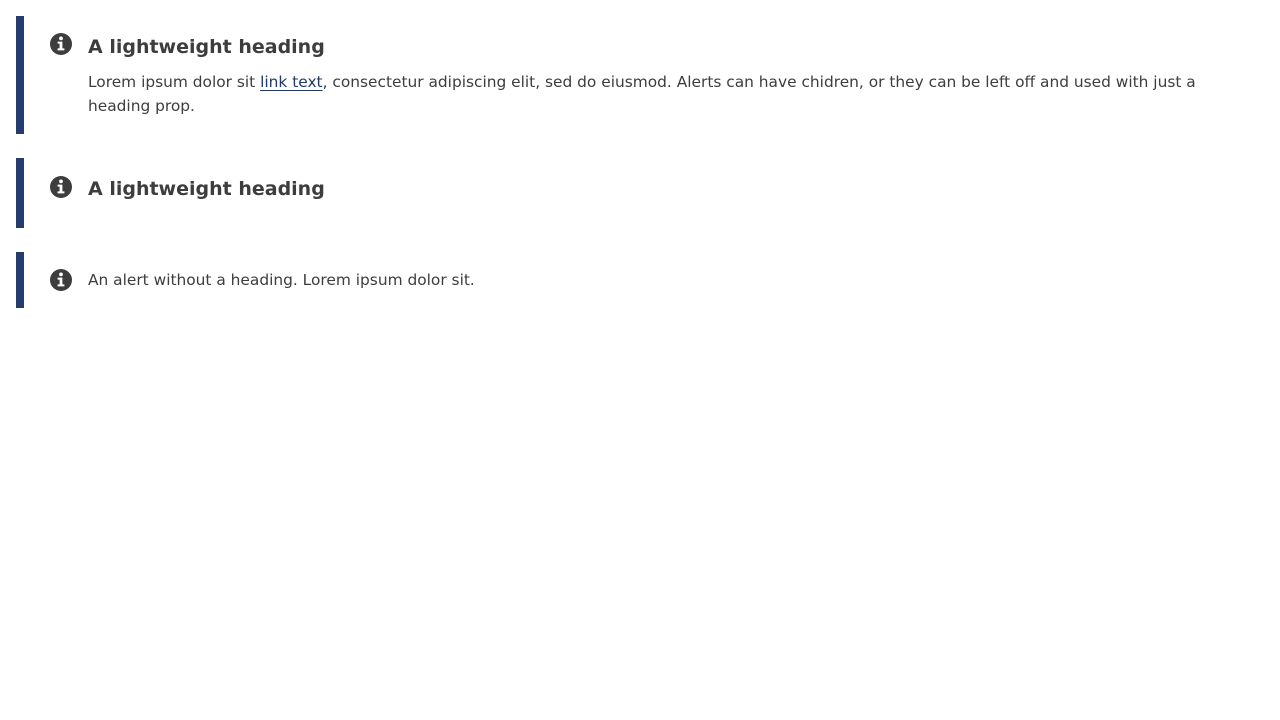  What do you see at coordinates (640, 193) in the screenshot?
I see `alert-info-heading-only: A lightweight heading` at bounding box center [640, 193].